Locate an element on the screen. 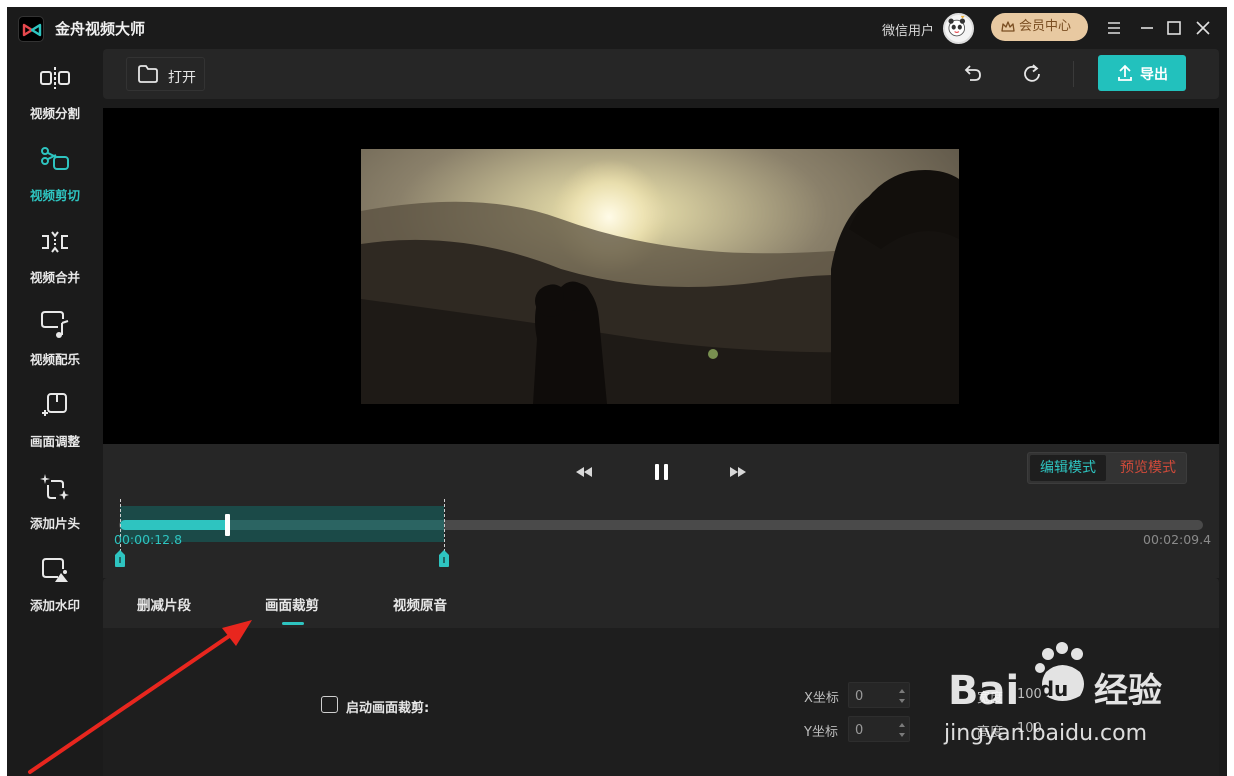  end-marker-line is located at coordinates (444, 528).